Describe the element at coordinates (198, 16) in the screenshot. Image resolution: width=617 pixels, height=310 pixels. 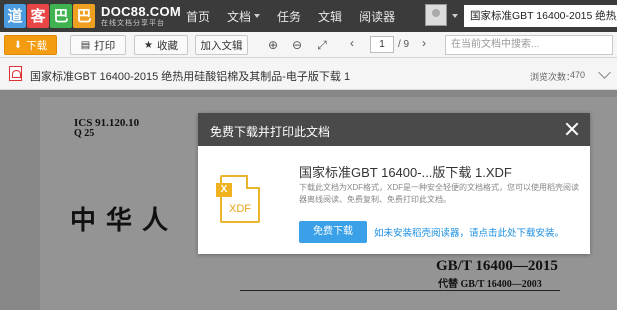
I see `nav-home: 首页` at that location.